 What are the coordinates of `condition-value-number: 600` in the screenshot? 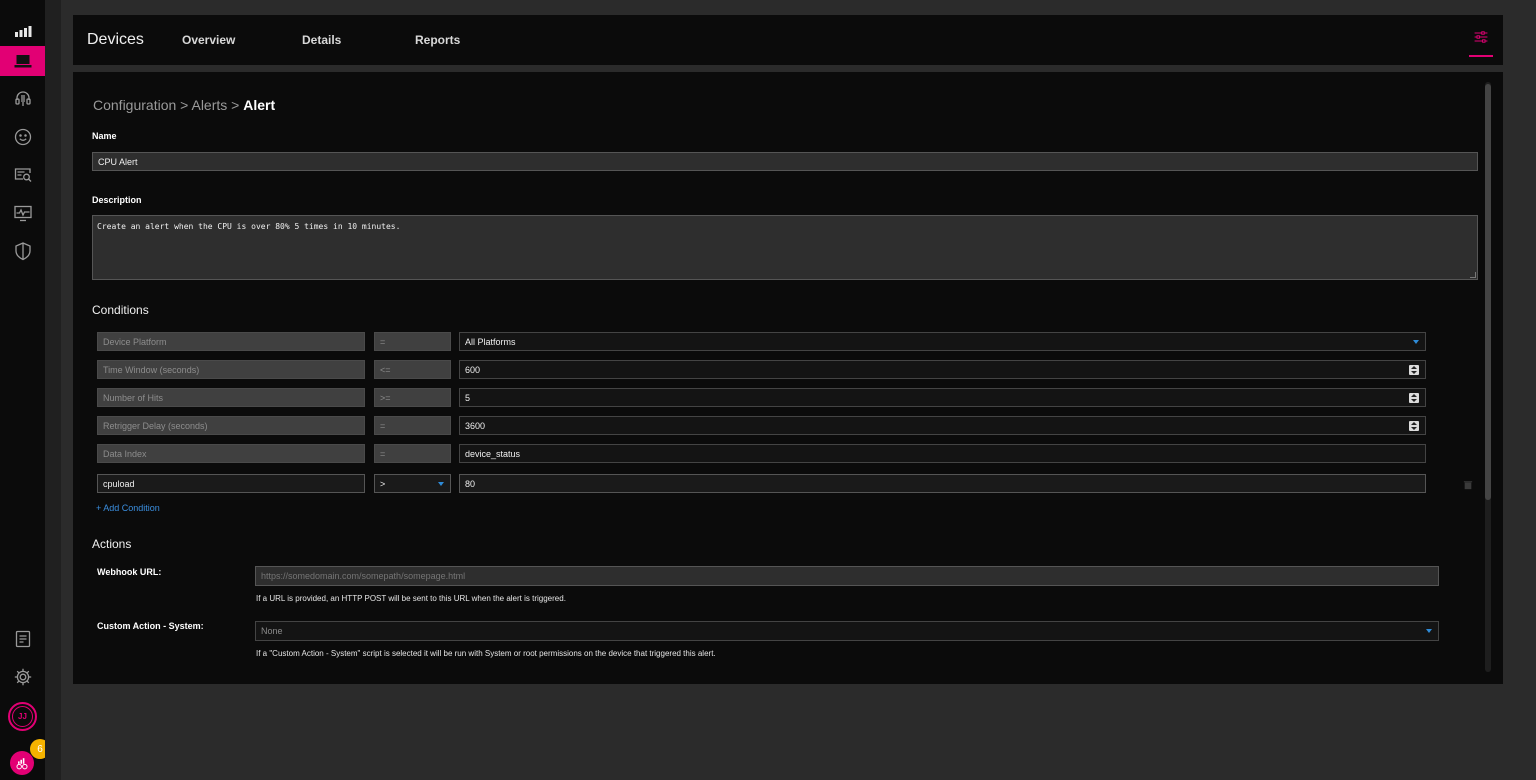 It's located at (942, 369).